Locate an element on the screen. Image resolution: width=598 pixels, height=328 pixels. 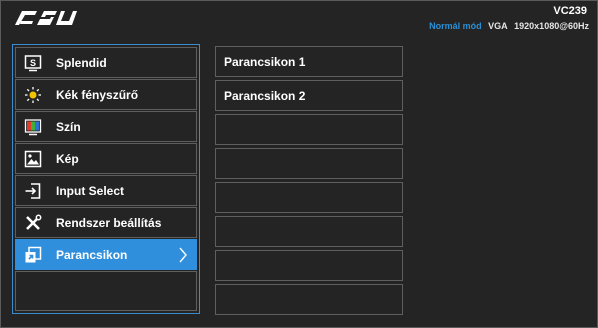
menu-item-shortcut: Parancsikon is located at coordinates (106, 254).